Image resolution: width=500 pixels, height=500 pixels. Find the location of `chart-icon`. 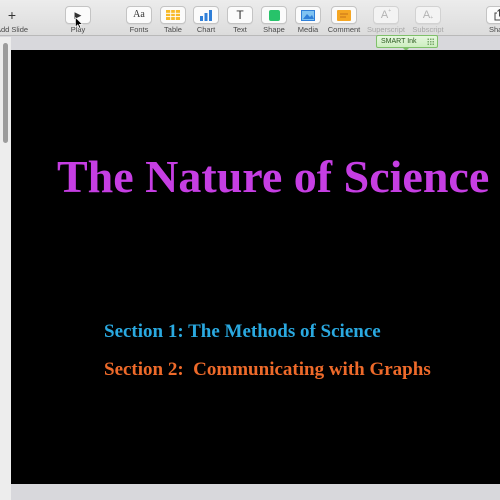

chart-icon is located at coordinates (206, 15).